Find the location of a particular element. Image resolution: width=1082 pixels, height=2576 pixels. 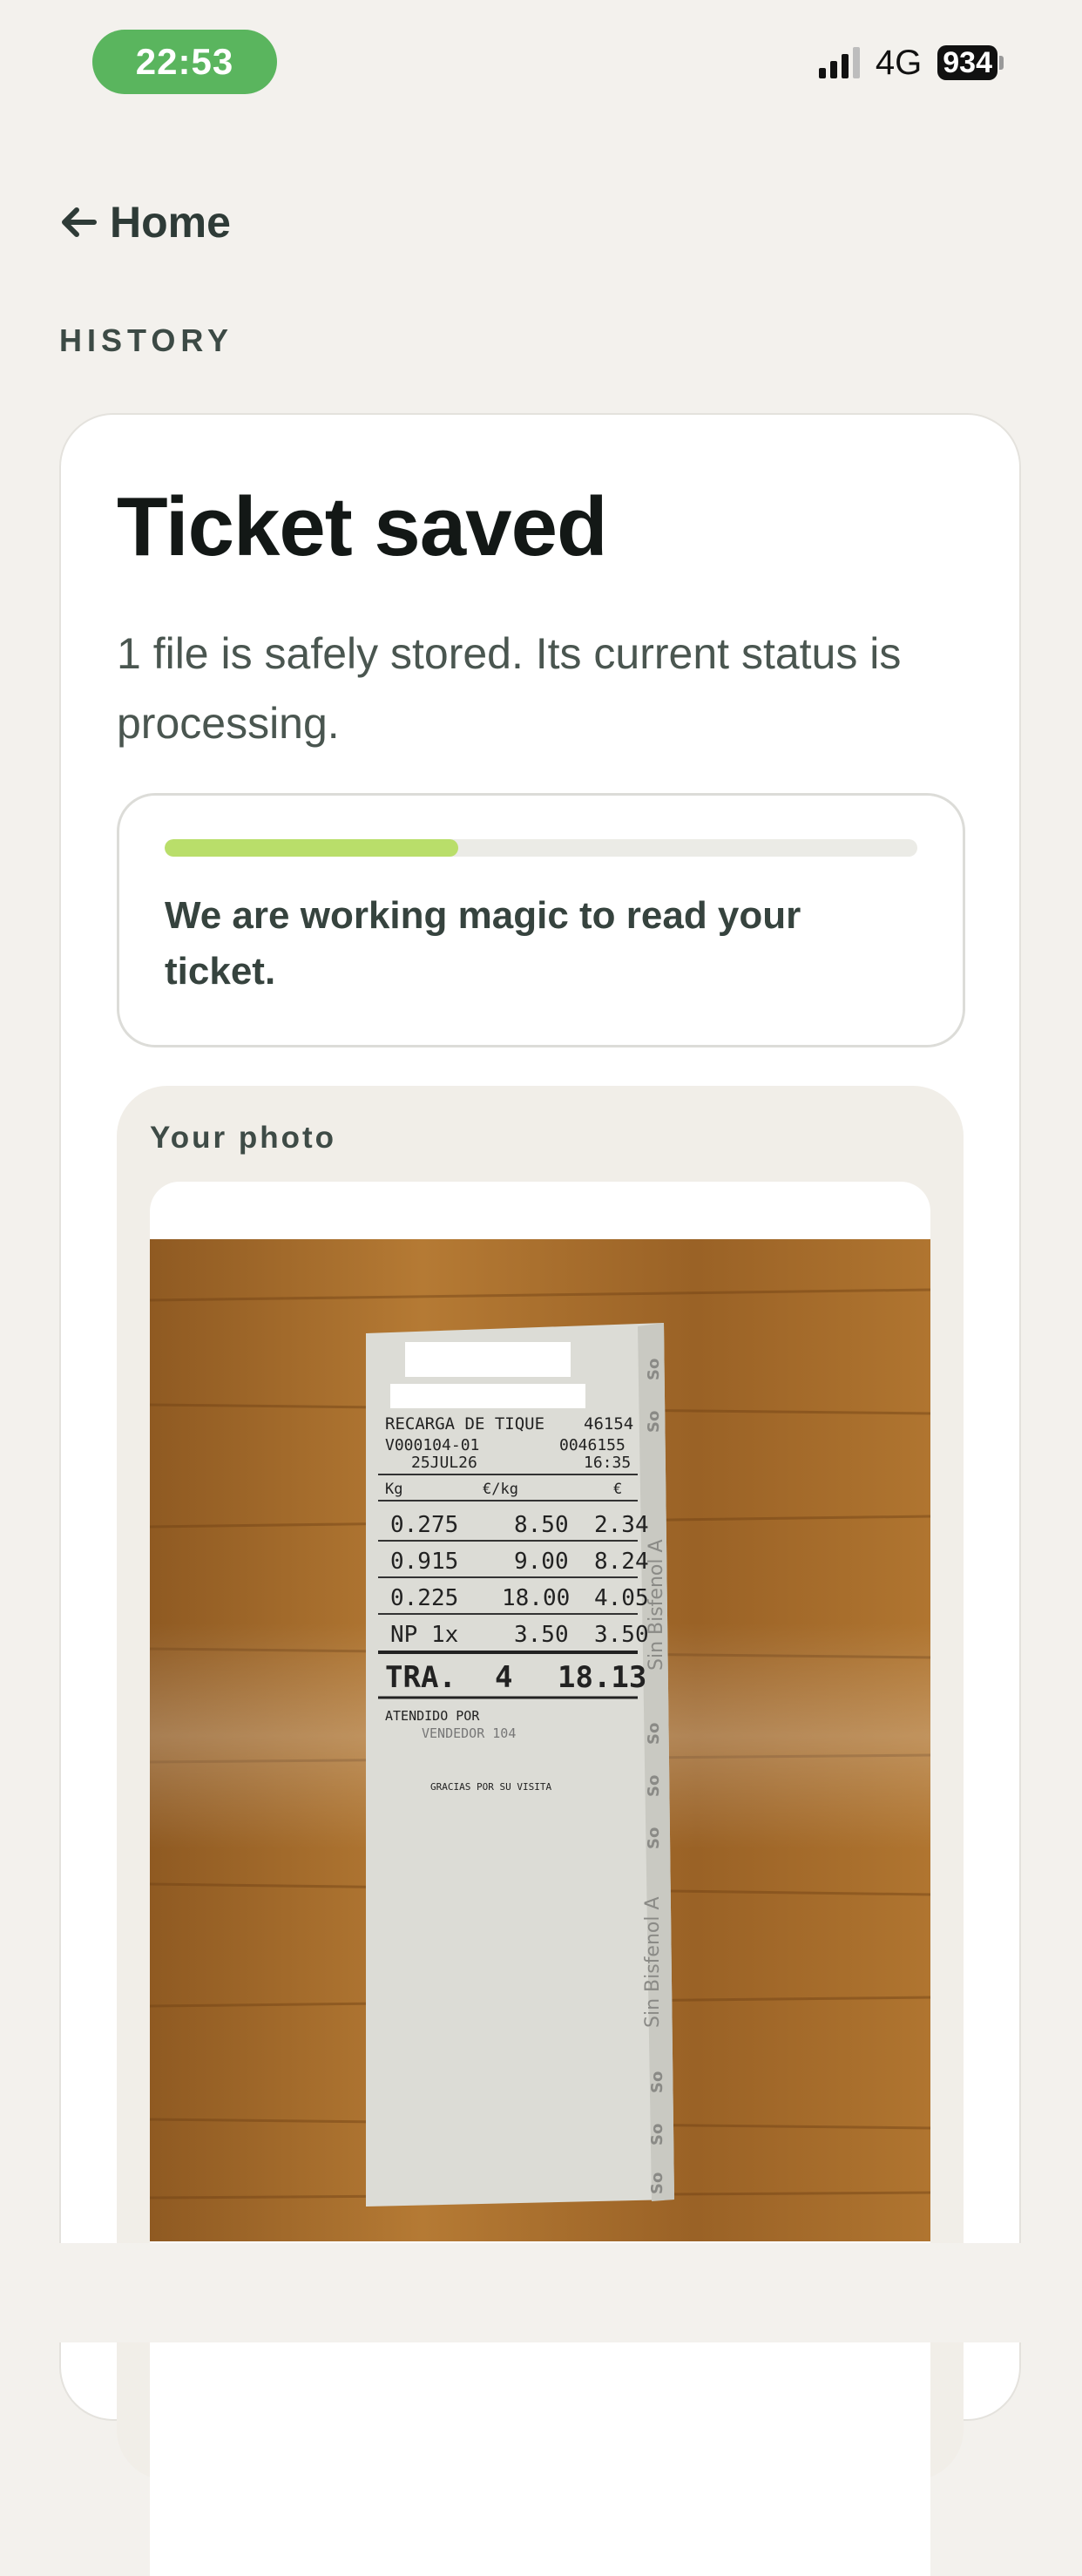

bottom-safe-area is located at coordinates (541, 2292).